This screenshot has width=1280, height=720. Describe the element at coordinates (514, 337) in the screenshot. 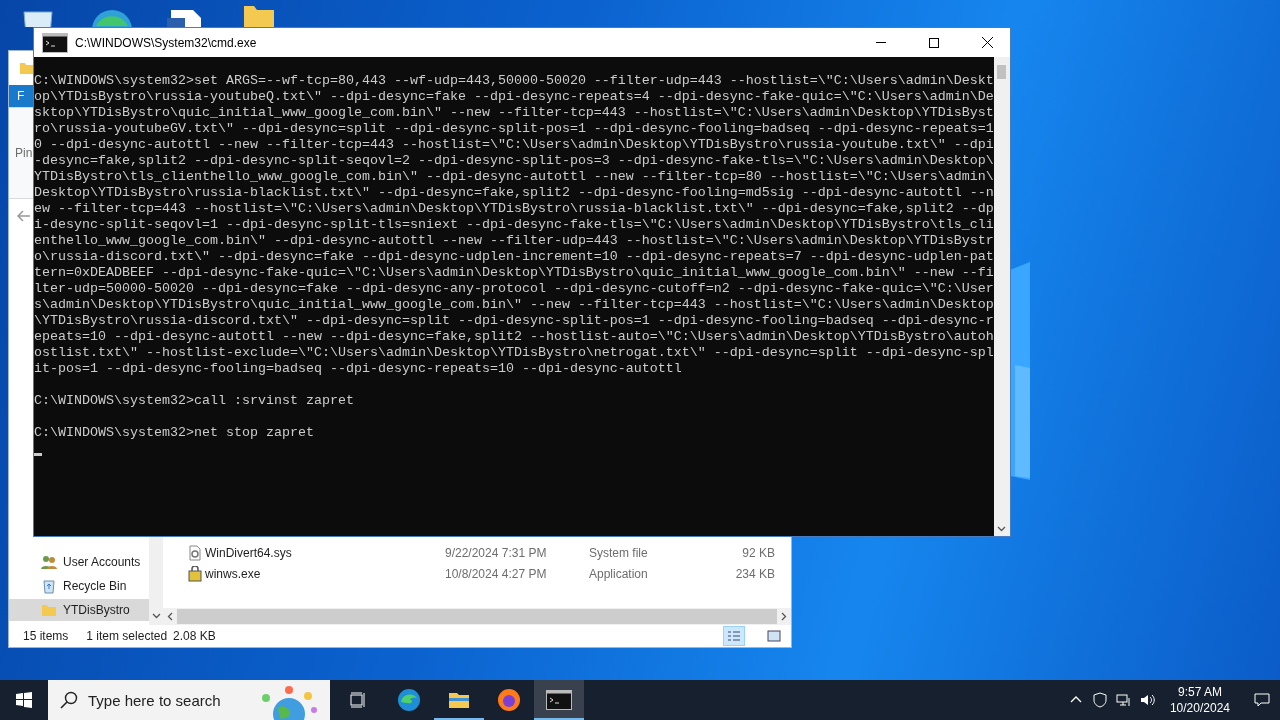

I see `console-line: epeats=10 --dpi-desync-autottl --new --dpi-desync=fake,split2 --hostlist-auto=\"C:\Users\admin\Desktop\YTDisBystro\autoh` at that location.